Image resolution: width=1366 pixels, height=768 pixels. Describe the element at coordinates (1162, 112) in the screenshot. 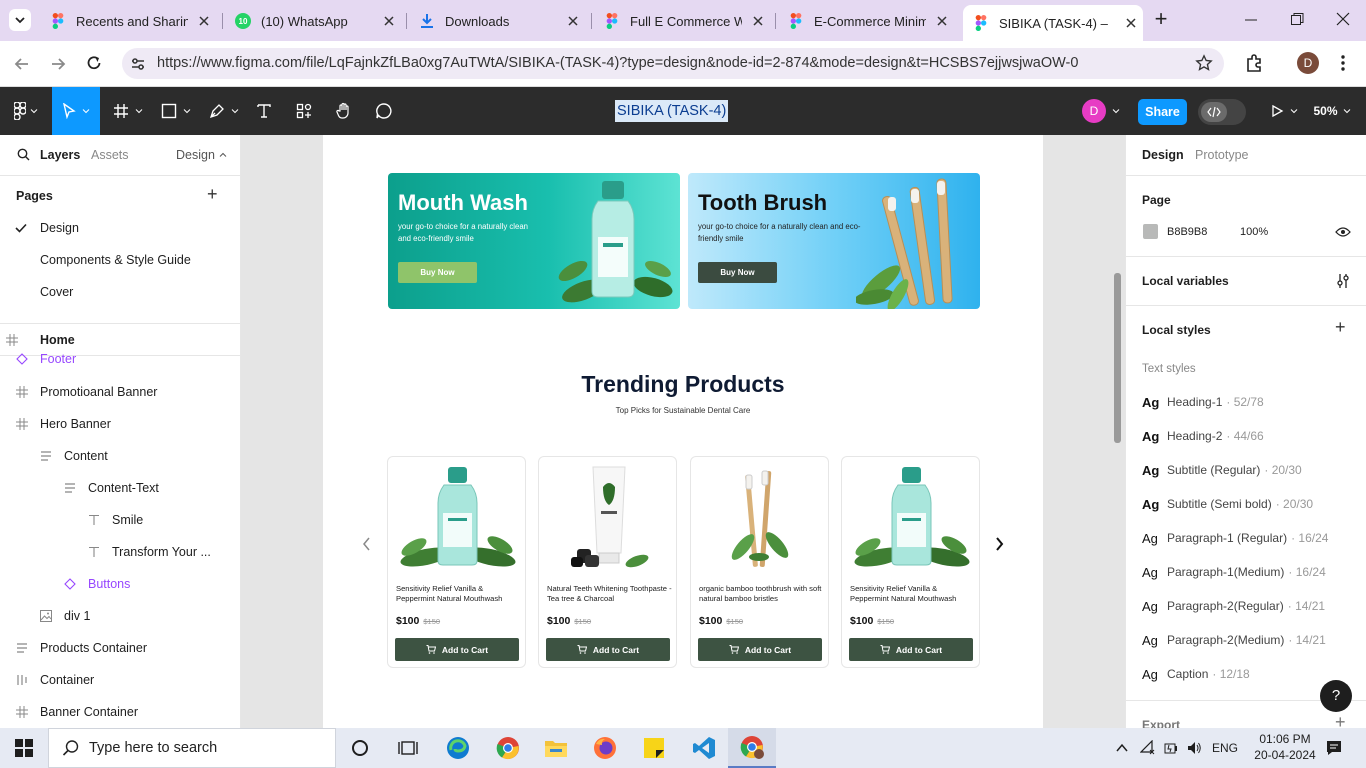

I see `share-button: Share` at that location.